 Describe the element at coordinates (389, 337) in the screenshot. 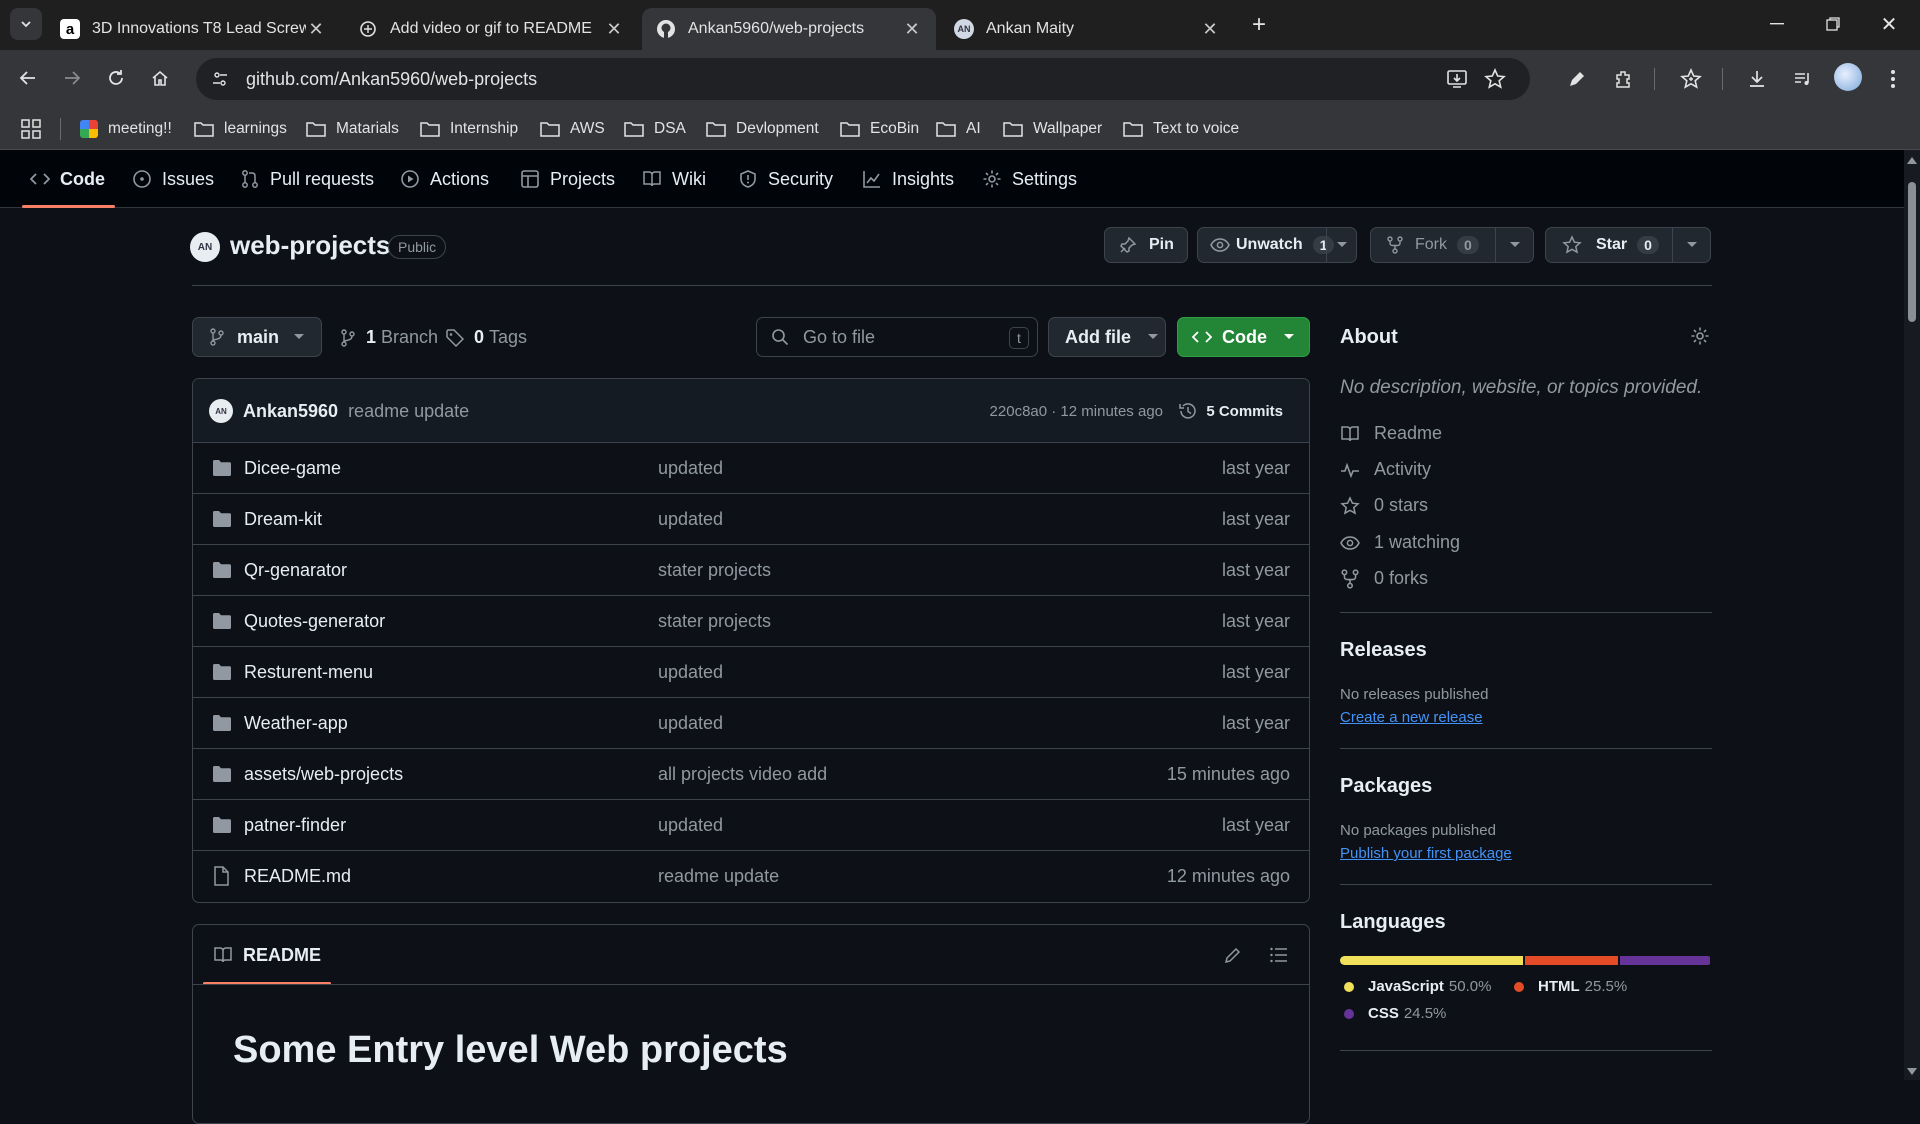

I see `branches-link: 1 Branch` at that location.